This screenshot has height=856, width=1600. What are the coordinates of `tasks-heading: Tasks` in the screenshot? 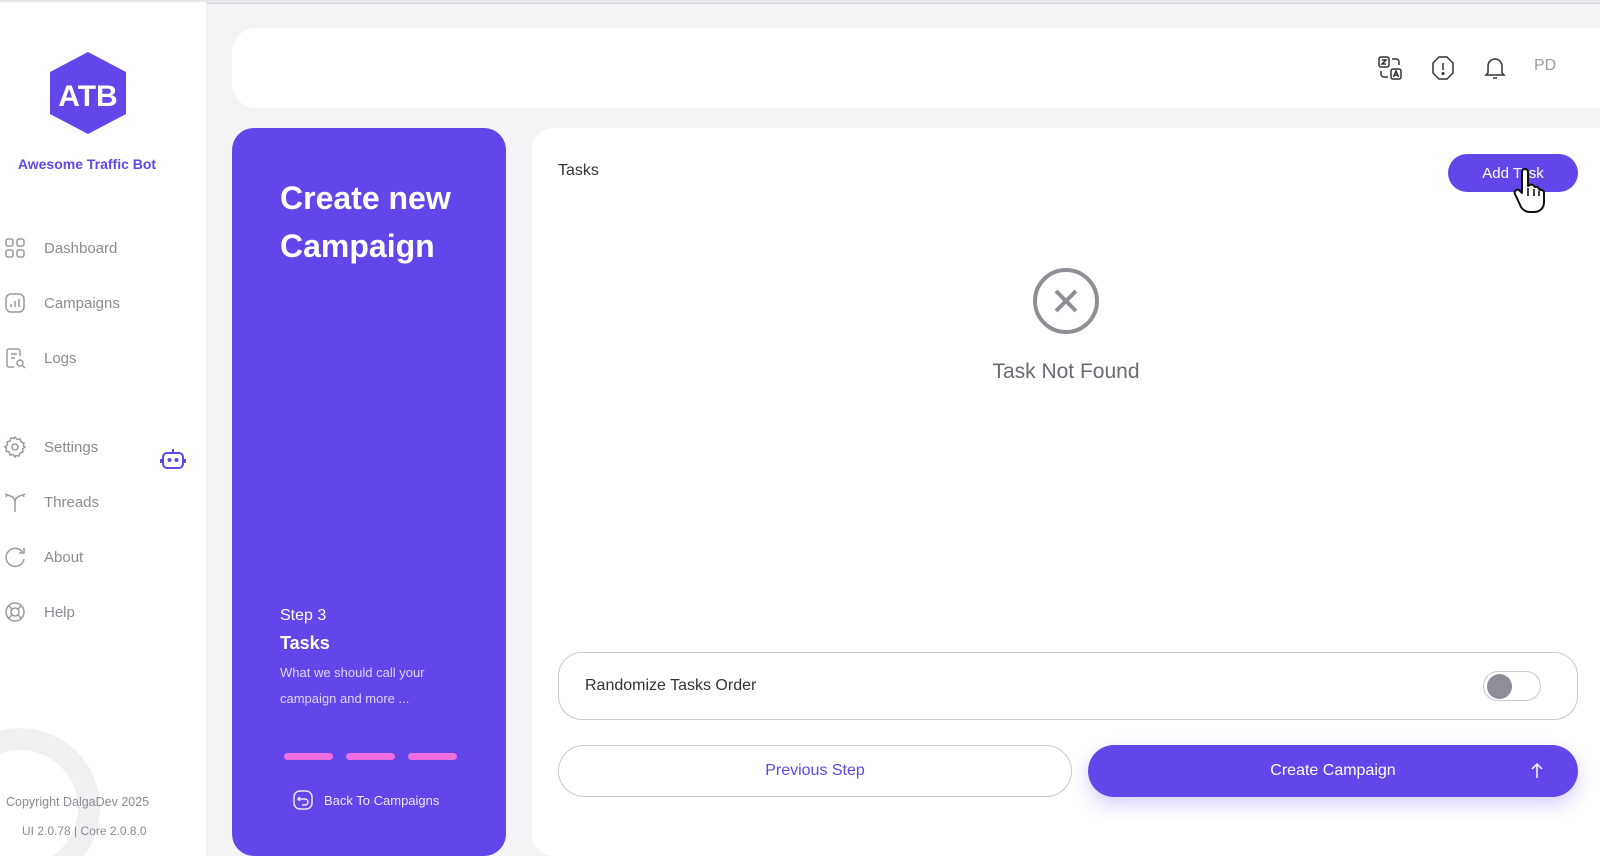 It's located at (578, 170).